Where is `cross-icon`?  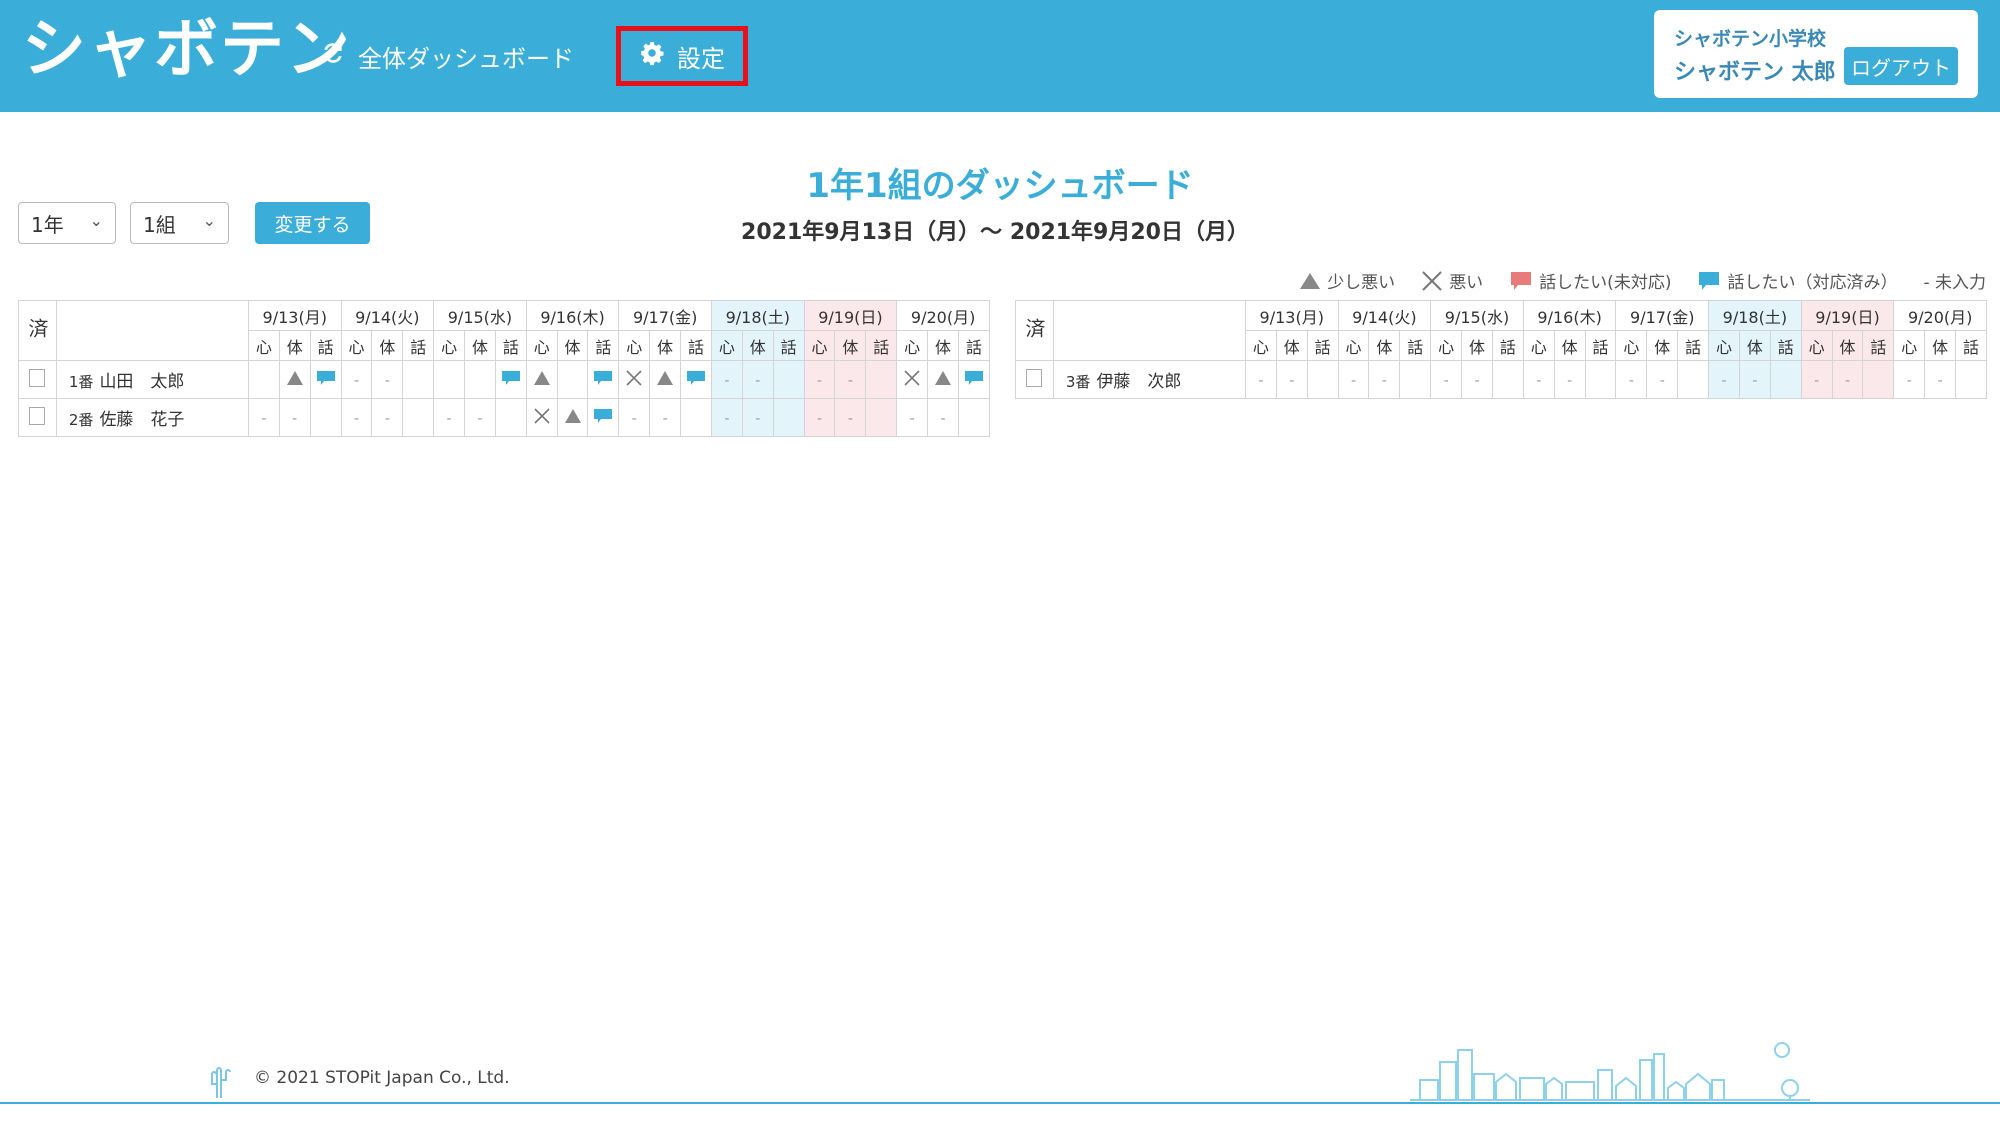
cross-icon is located at coordinates (1432, 280).